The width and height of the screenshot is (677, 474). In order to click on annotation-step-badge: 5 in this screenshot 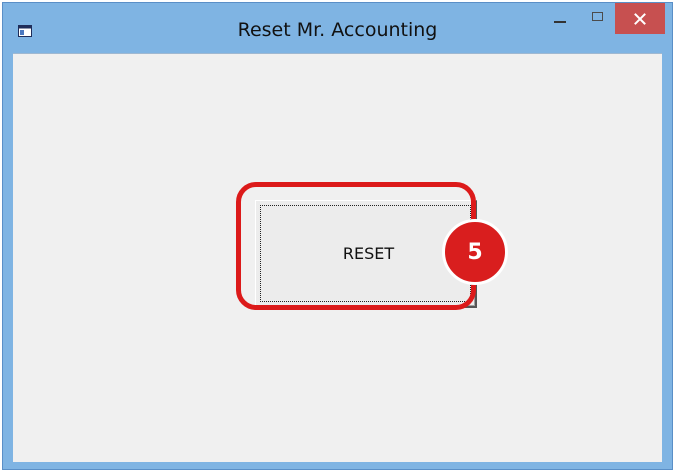, I will do `click(475, 252)`.